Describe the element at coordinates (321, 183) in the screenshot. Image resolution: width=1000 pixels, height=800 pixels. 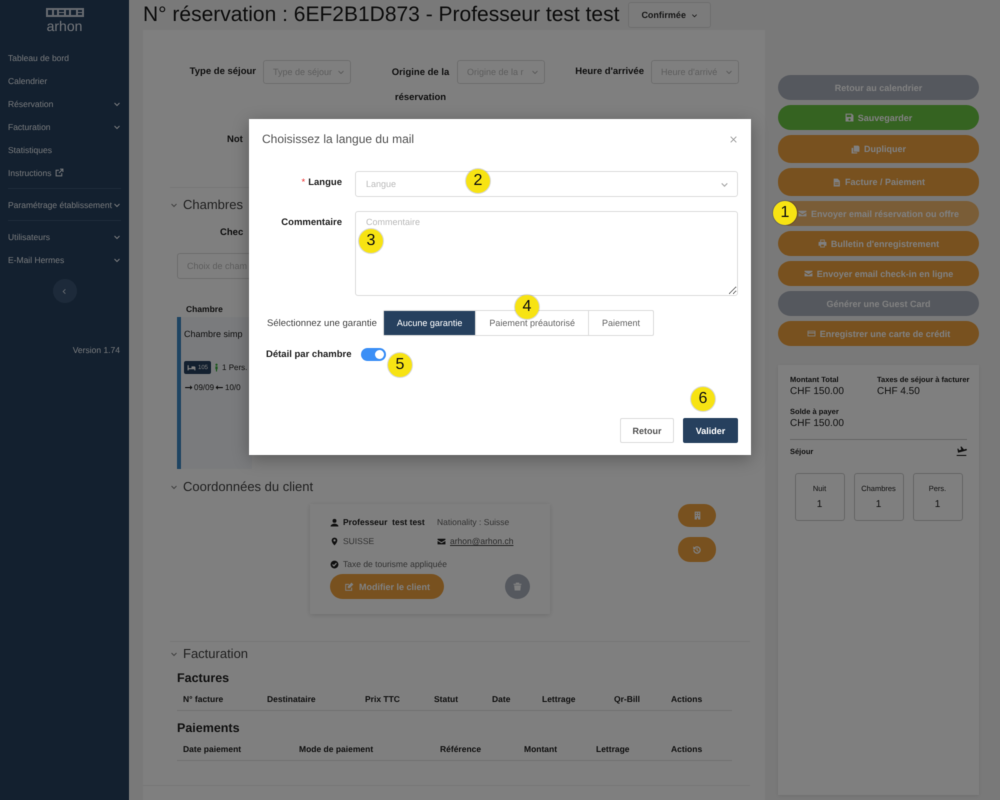
I see `field-label: * Langue` at that location.